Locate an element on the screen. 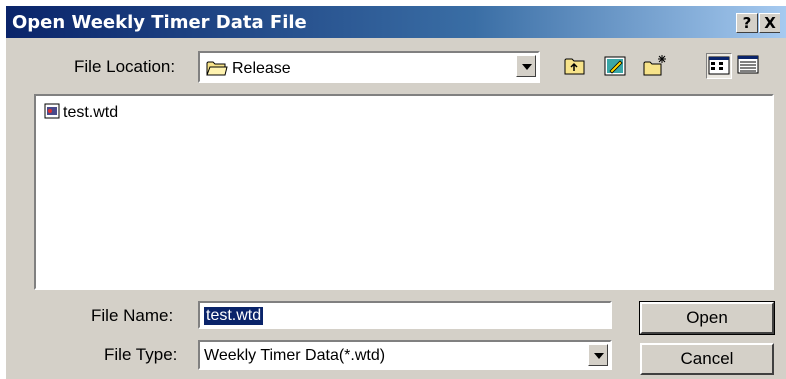  cancel-button: Cancel is located at coordinates (707, 359).